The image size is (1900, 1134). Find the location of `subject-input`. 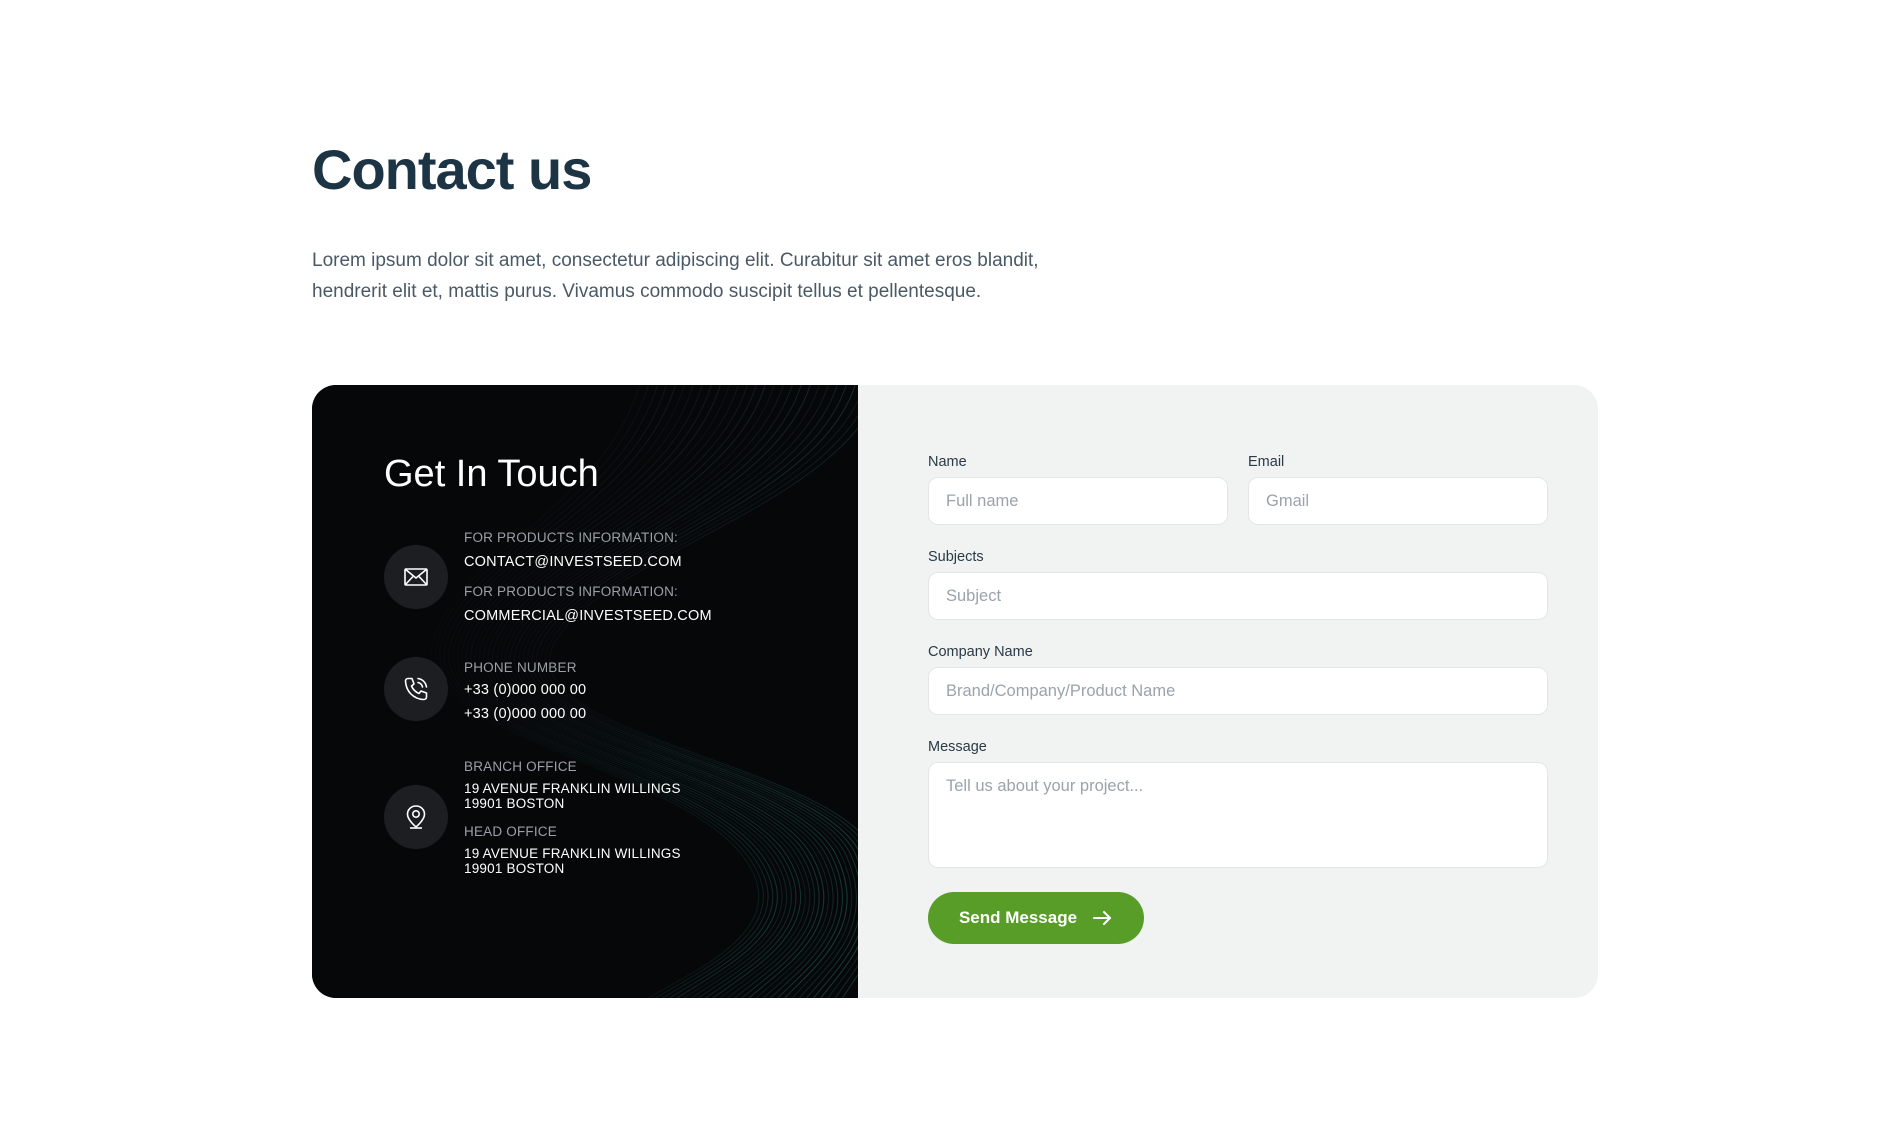

subject-input is located at coordinates (1238, 596).